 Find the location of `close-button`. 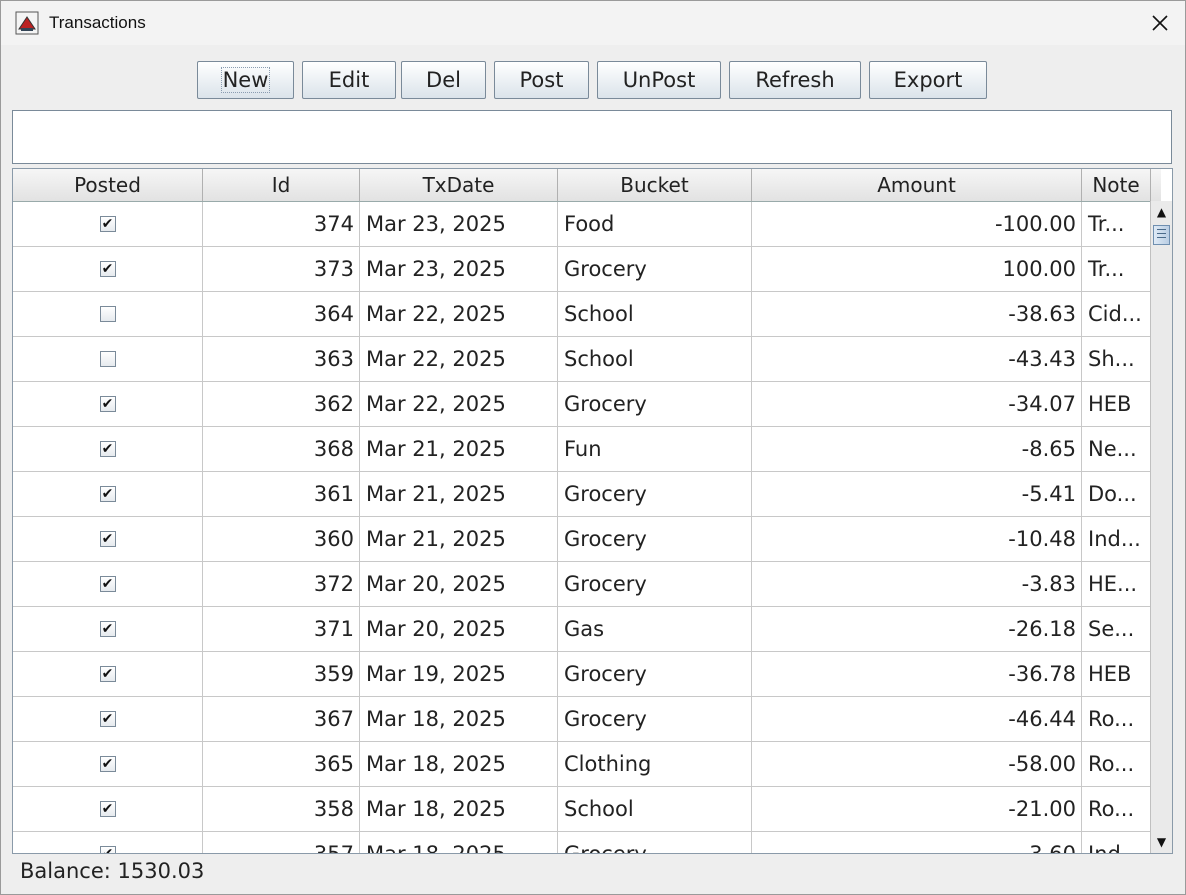

close-button is located at coordinates (1160, 23).